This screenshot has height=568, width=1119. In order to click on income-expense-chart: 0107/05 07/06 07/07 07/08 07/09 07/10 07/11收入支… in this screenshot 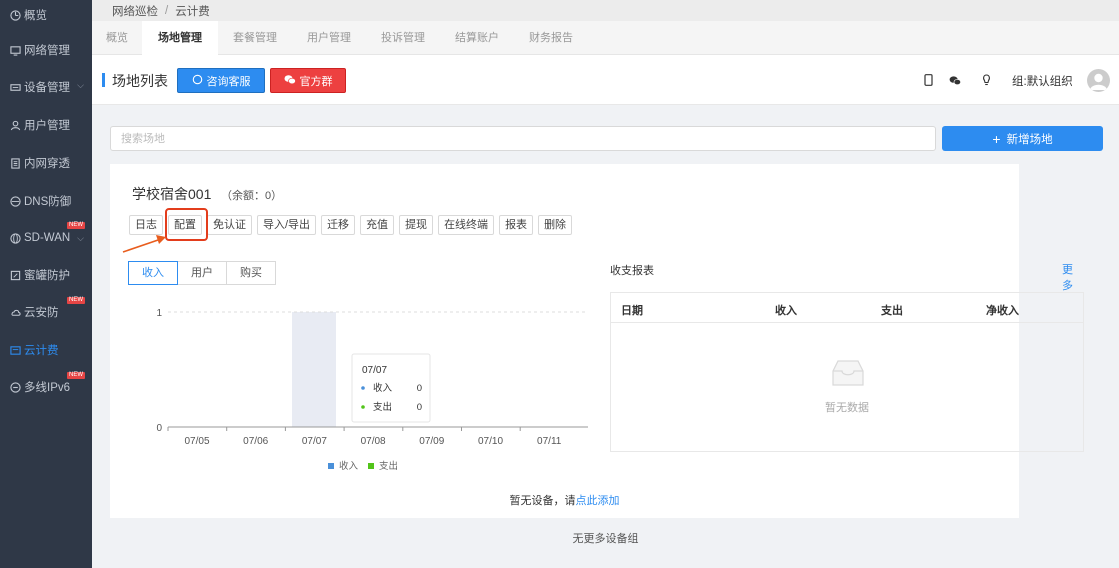, I will do `click(372, 390)`.